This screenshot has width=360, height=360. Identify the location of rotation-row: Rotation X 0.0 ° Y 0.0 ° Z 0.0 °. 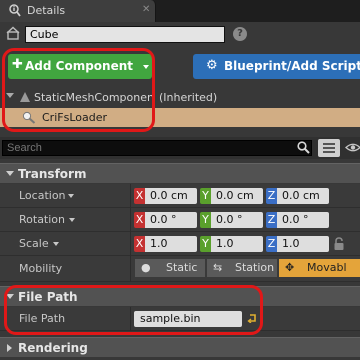
(180, 220).